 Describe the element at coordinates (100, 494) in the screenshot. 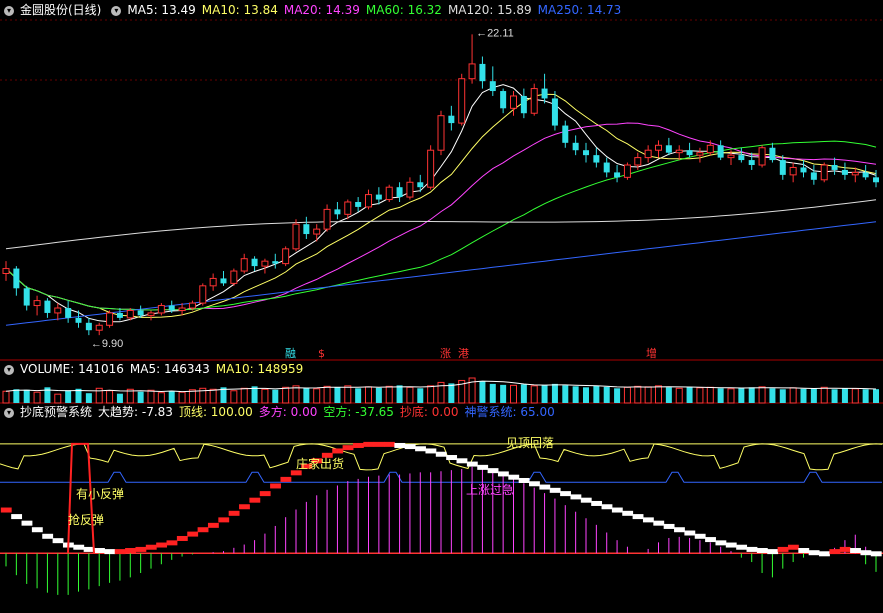

I see `signal-text: 有小反弹` at that location.